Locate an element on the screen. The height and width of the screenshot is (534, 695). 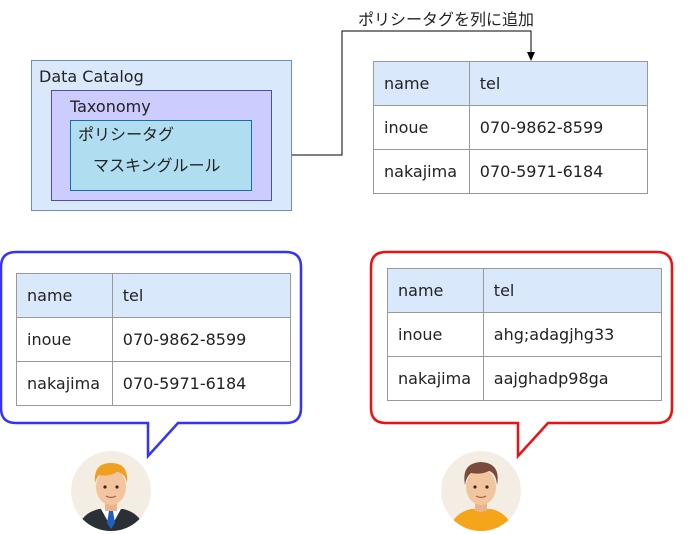
table-row: inoue ahg;adagjhg33 is located at coordinates (525, 334).